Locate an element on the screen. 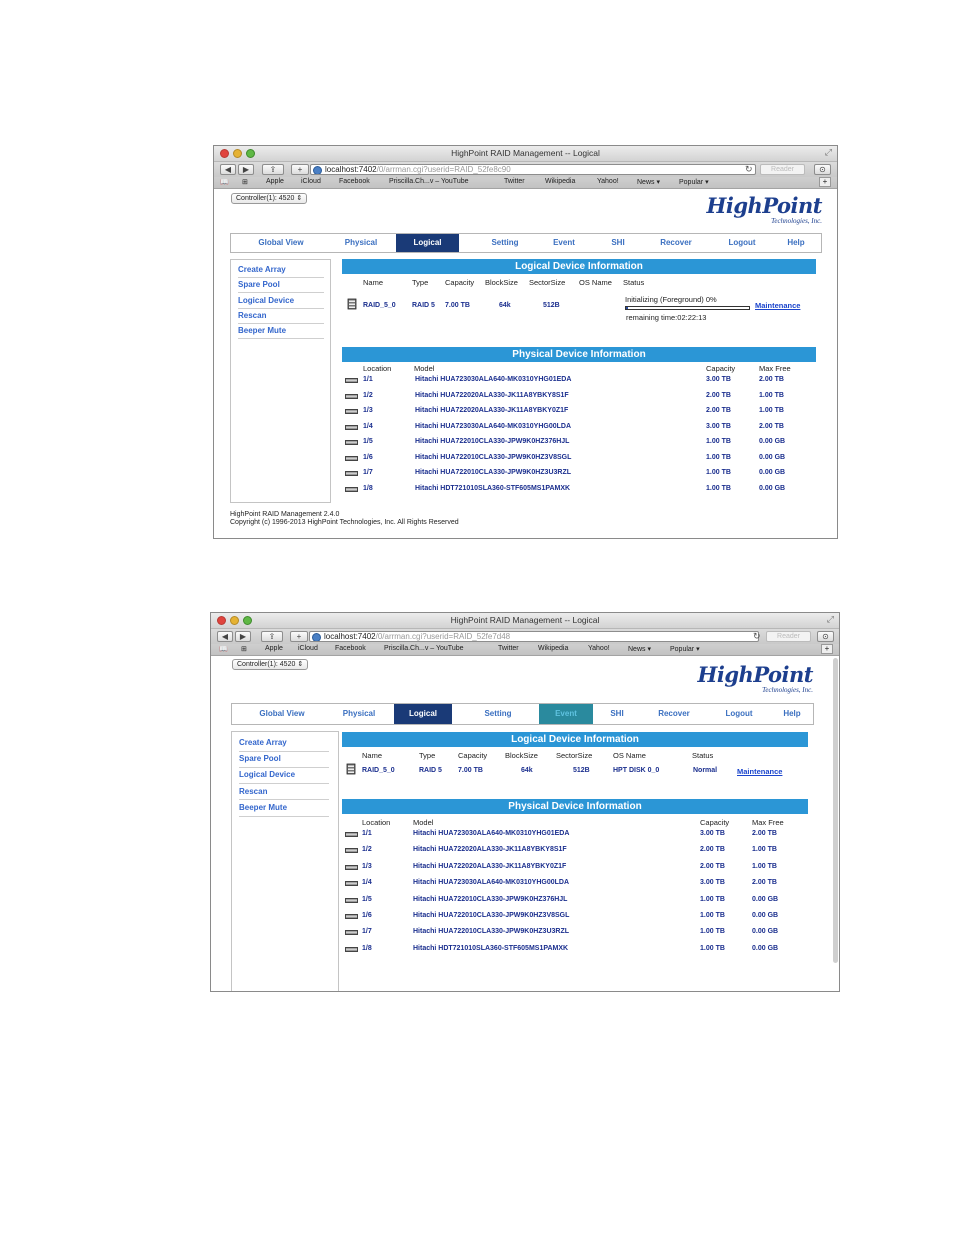 The width and height of the screenshot is (954, 1235). disk-model: Hitachi HUA722010CLA330-JPW9K0HZ3U3RZL is located at coordinates (493, 472).